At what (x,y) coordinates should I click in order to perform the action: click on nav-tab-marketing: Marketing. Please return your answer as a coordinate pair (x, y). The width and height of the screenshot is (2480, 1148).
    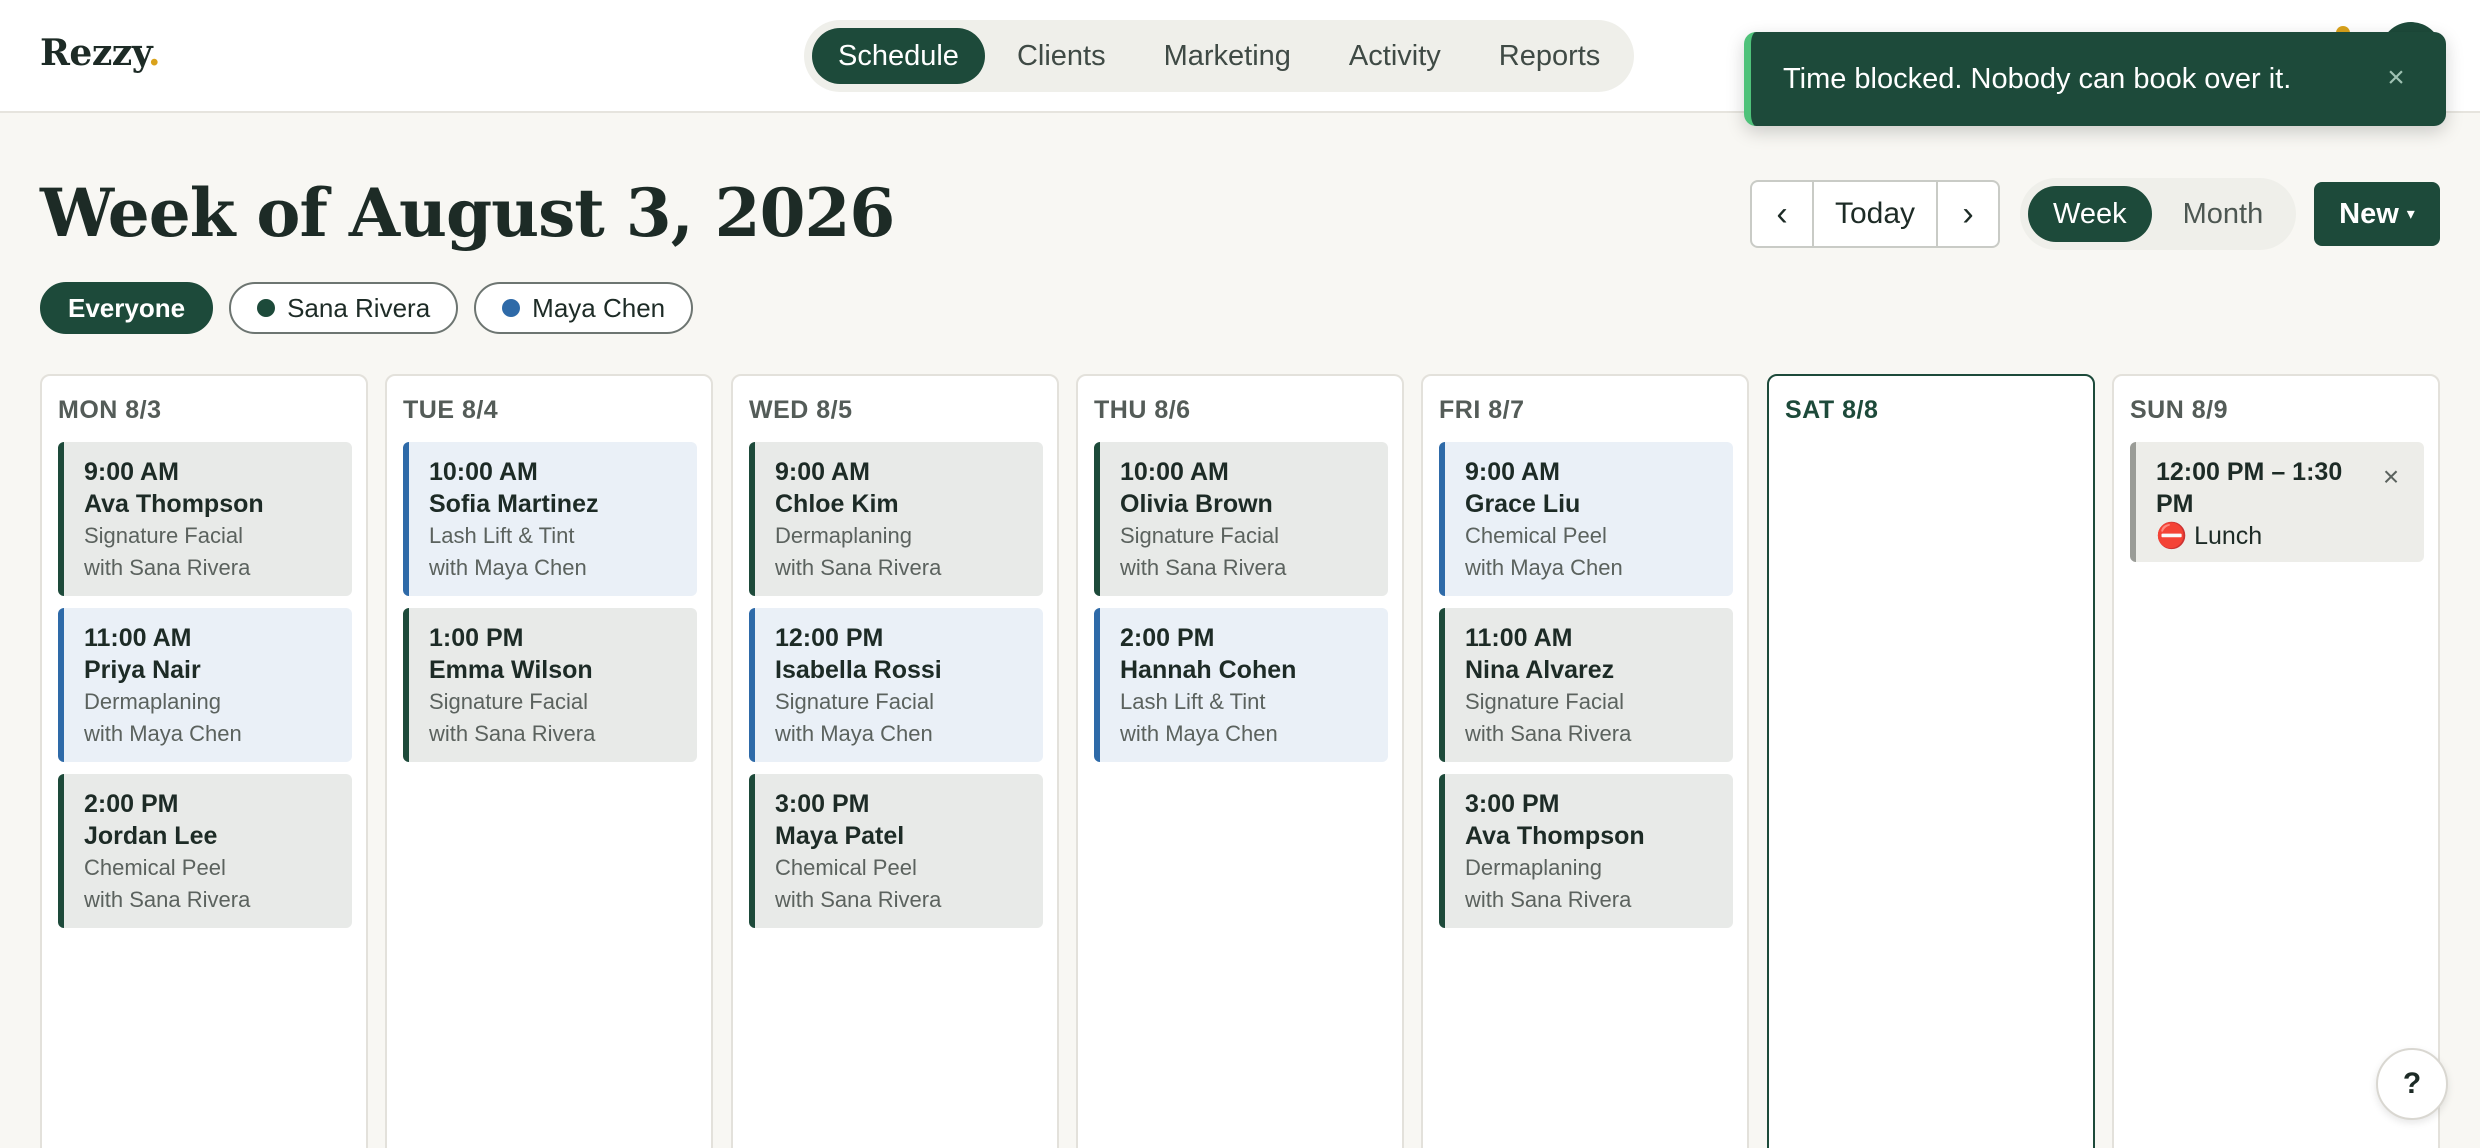
    Looking at the image, I should click on (1227, 56).